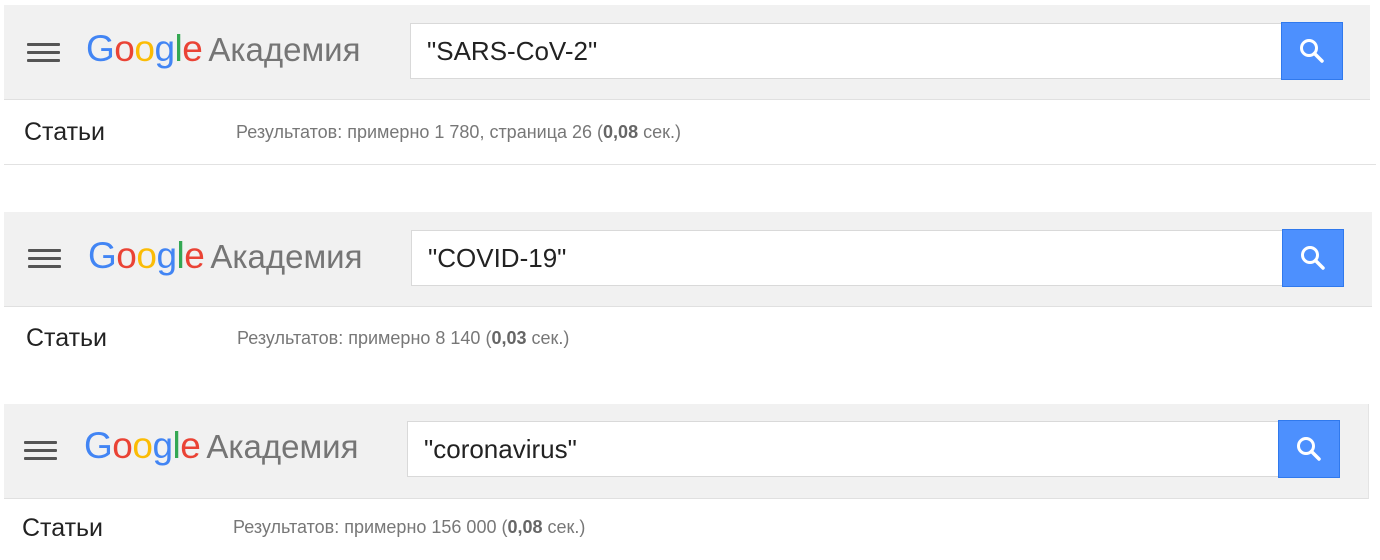  I want to click on divider, so click(690, 164).